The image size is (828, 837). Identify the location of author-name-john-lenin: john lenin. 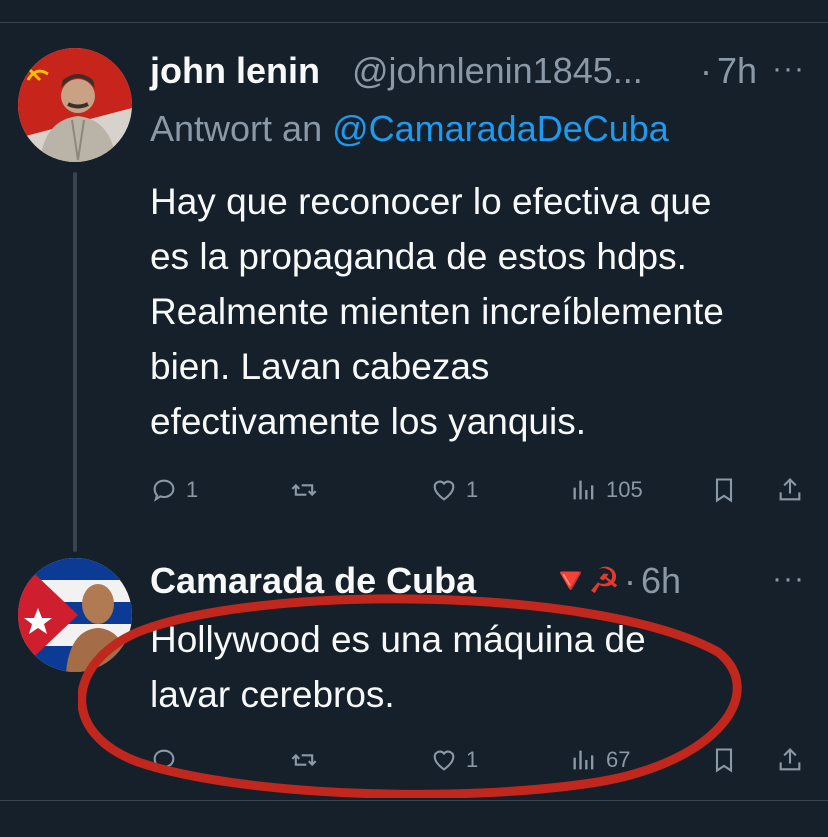
(235, 71).